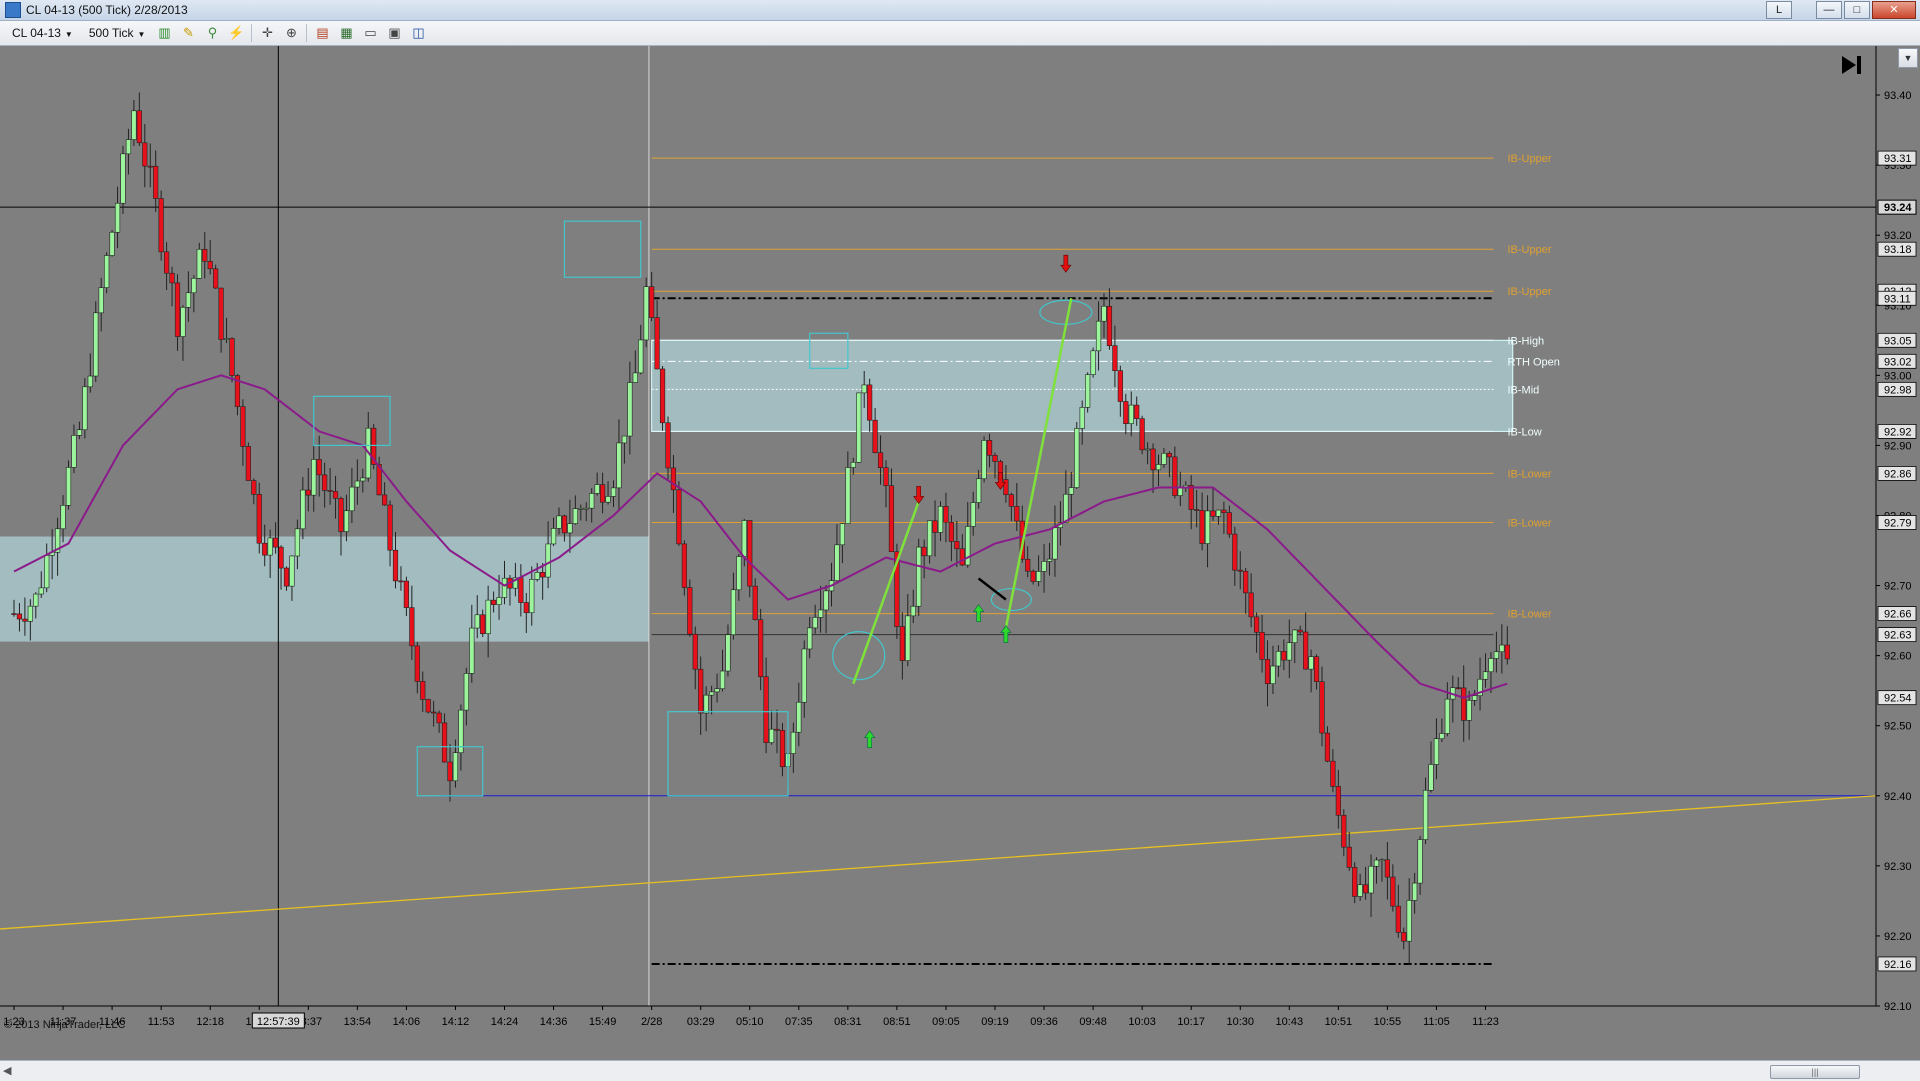 This screenshot has width=1920, height=1081. What do you see at coordinates (456, 1022) in the screenshot?
I see `x-tick-label: 14:12` at bounding box center [456, 1022].